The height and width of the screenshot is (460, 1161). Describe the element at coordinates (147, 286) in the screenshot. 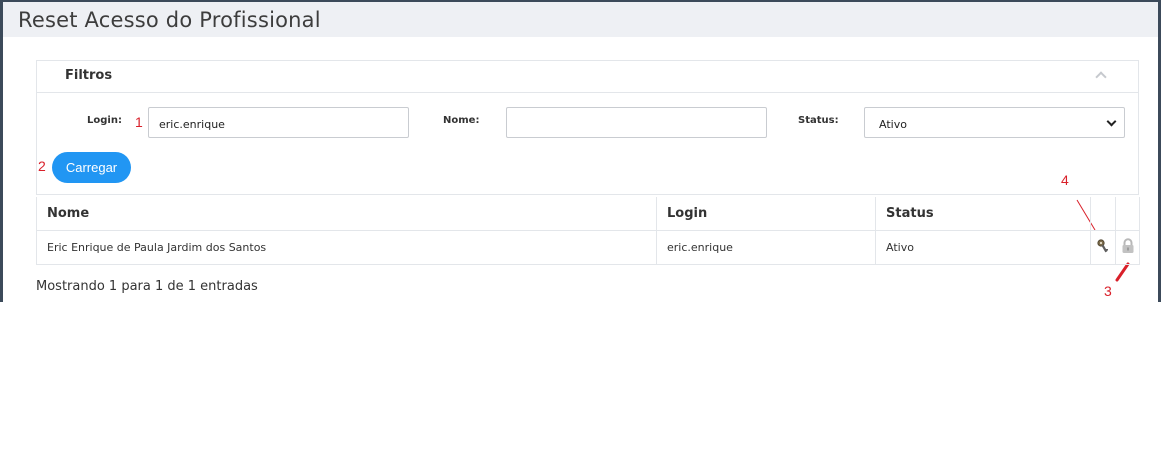

I see `table-info: Mostrando 1 para 1 de 1 entradas` at that location.